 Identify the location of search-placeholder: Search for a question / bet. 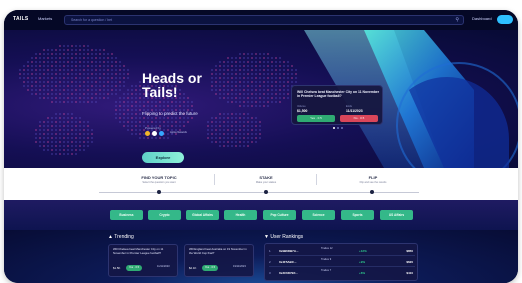
(92, 20).